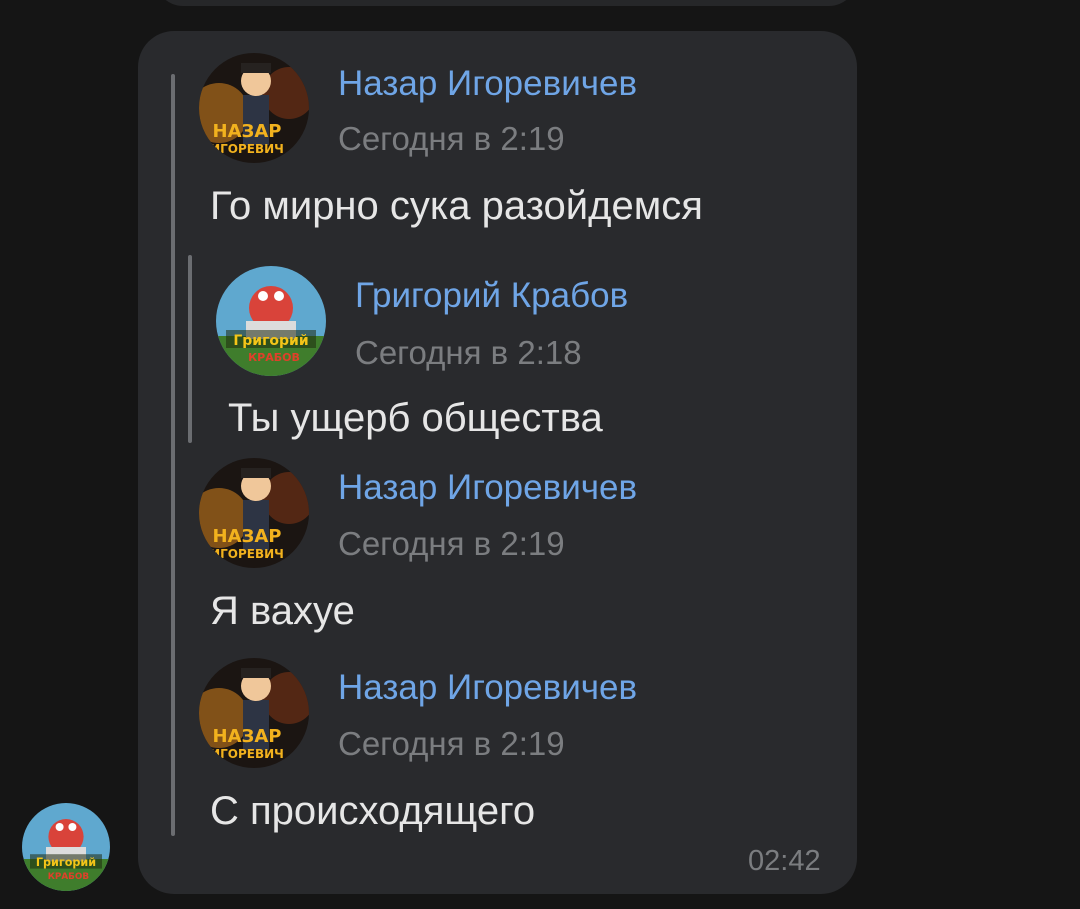 This screenshot has width=1080, height=909. I want to click on message-text: Го мирно сука разойдемся, so click(456, 206).